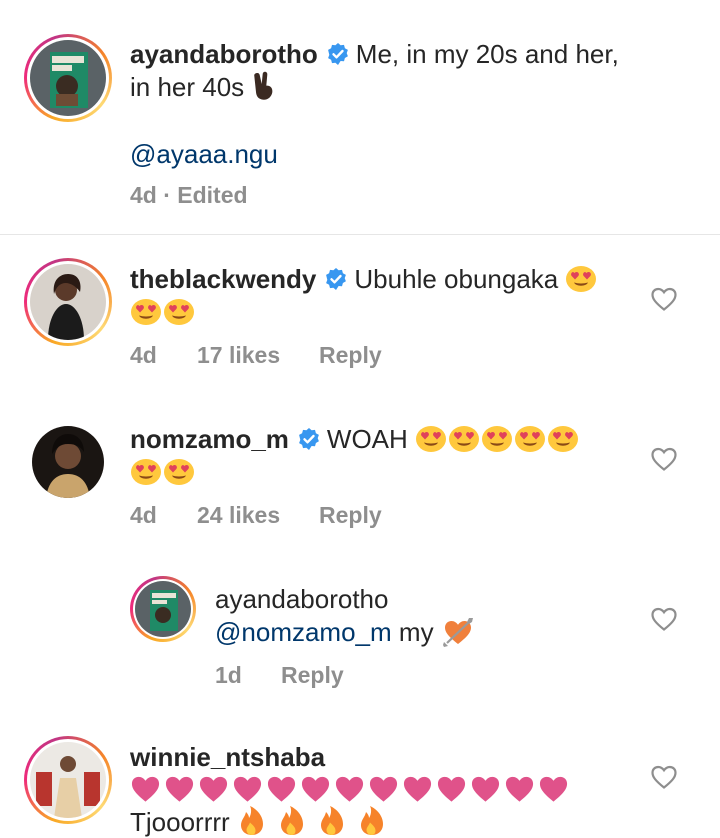 This screenshot has width=720, height=838. Describe the element at coordinates (224, 54) in the screenshot. I see `caption-username: ayandaborotho` at that location.